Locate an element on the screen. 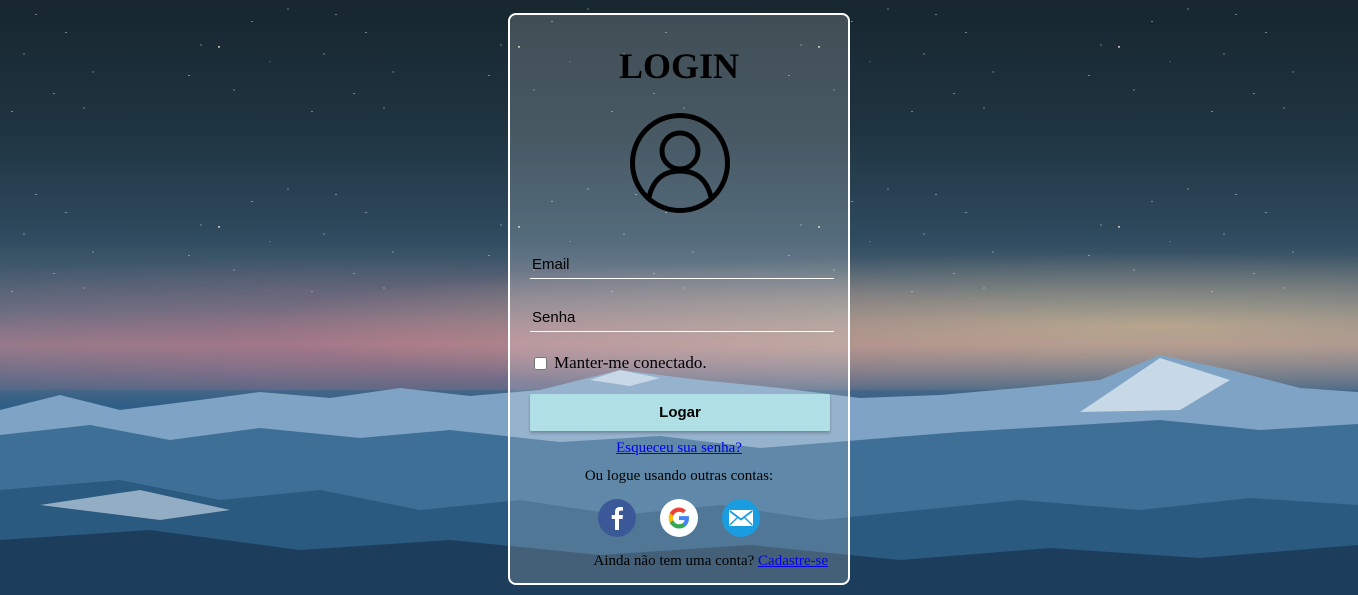 Image resolution: width=1358 pixels, height=595 pixels. facebook-icon is located at coordinates (617, 518).